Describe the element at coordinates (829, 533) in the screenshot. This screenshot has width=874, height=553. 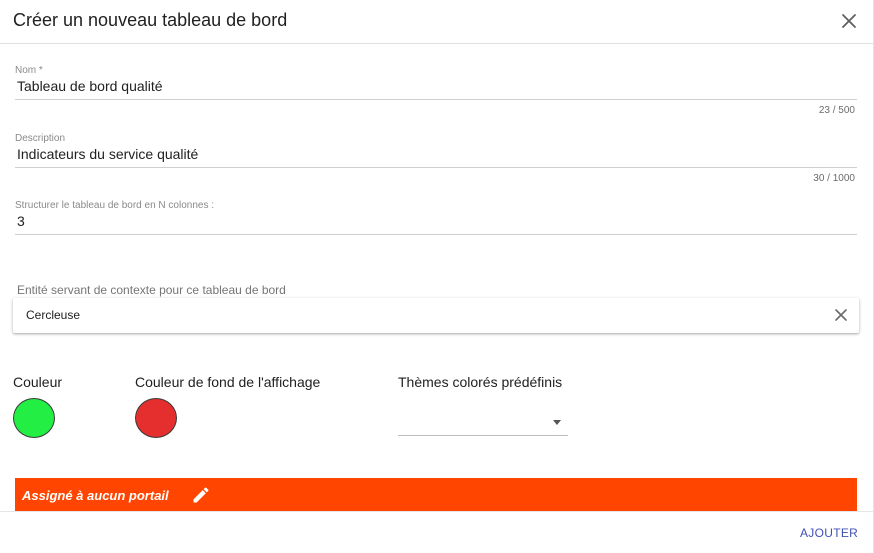
I see `add-button: AJOUTER` at that location.